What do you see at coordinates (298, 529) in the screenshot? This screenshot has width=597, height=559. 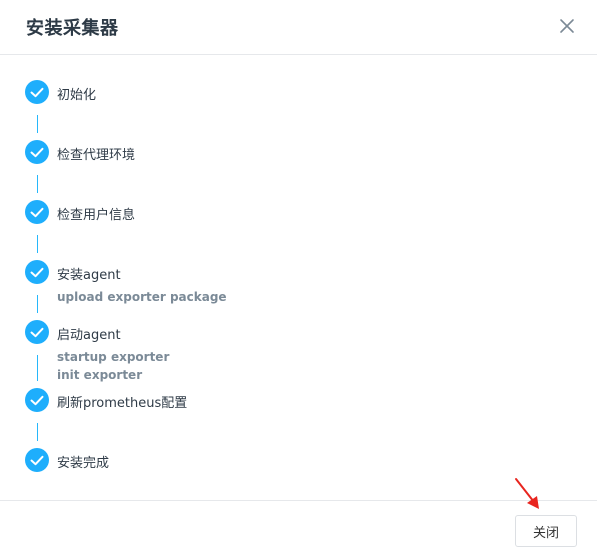 I see `dialog-footer` at bounding box center [298, 529].